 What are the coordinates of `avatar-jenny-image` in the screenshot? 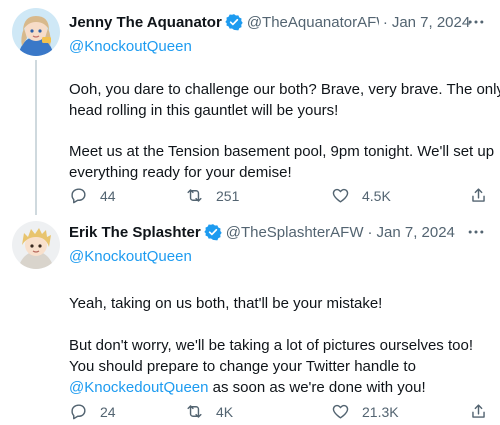 It's located at (36, 32).